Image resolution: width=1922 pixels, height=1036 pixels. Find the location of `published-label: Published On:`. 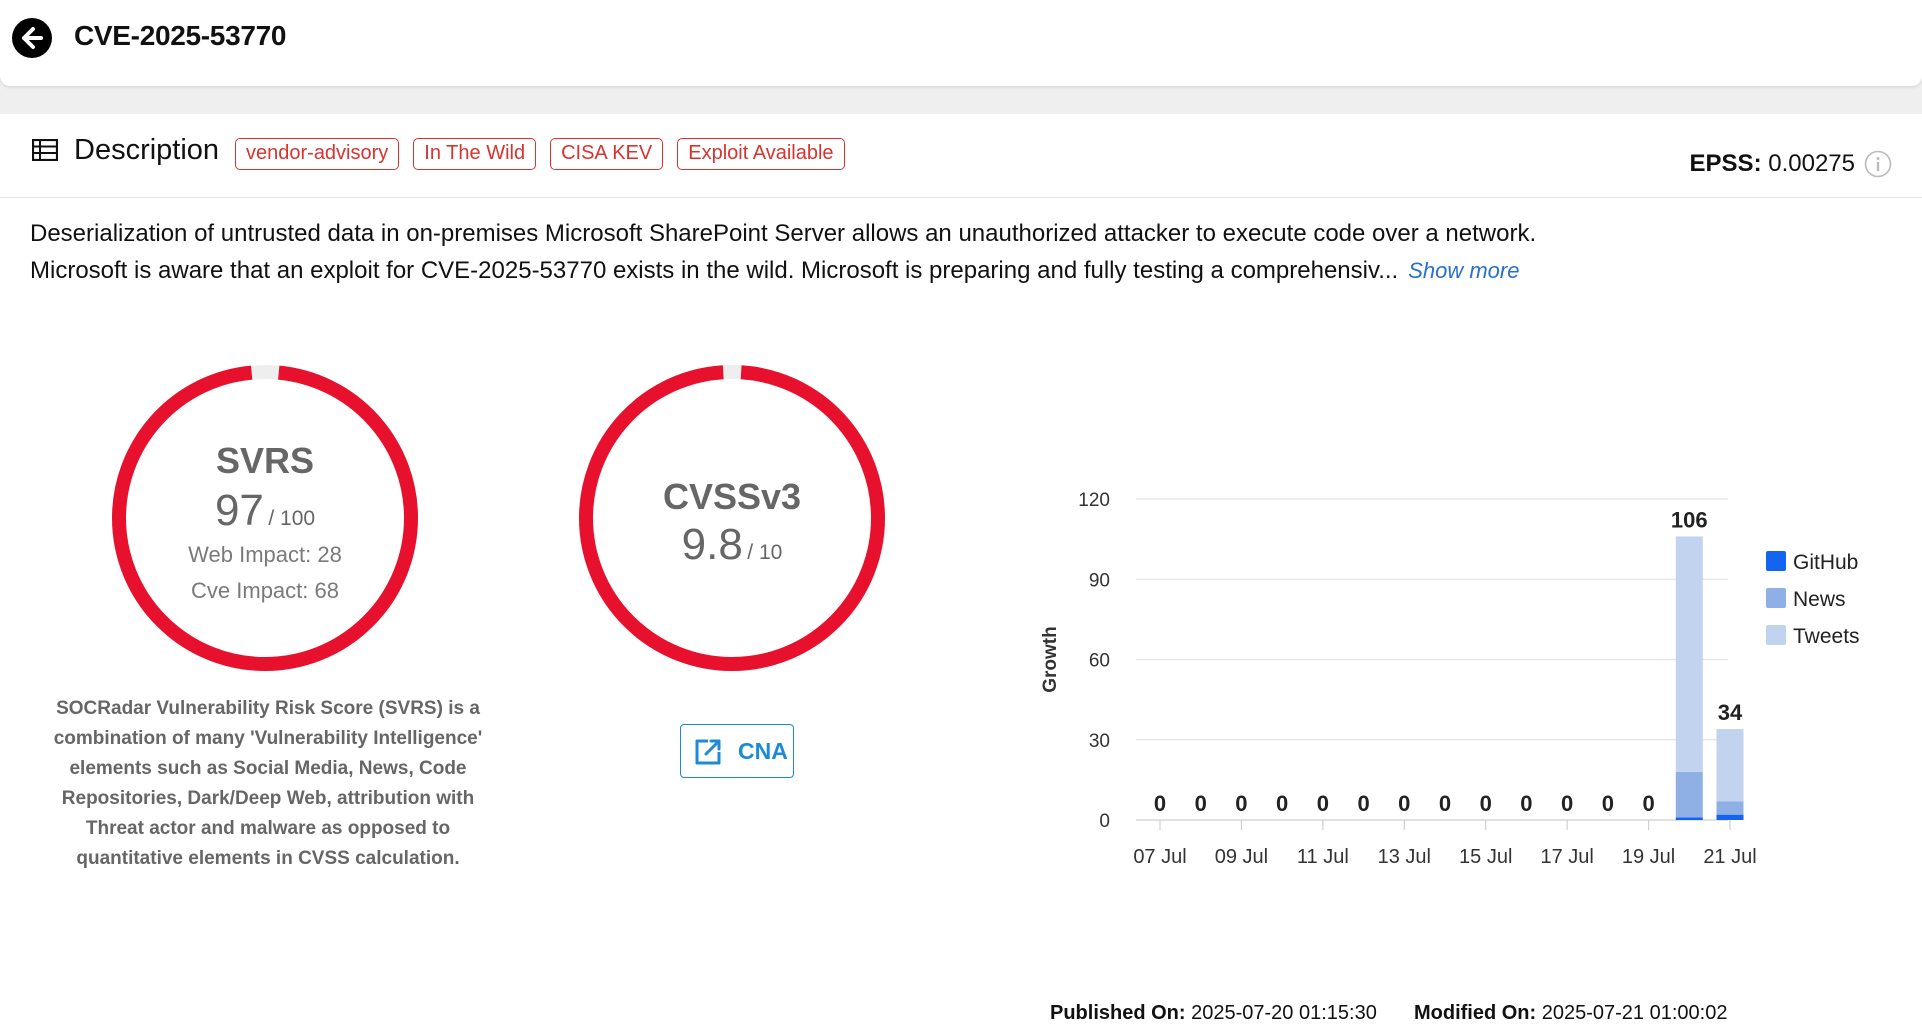

published-label: Published On: is located at coordinates (1118, 1013).